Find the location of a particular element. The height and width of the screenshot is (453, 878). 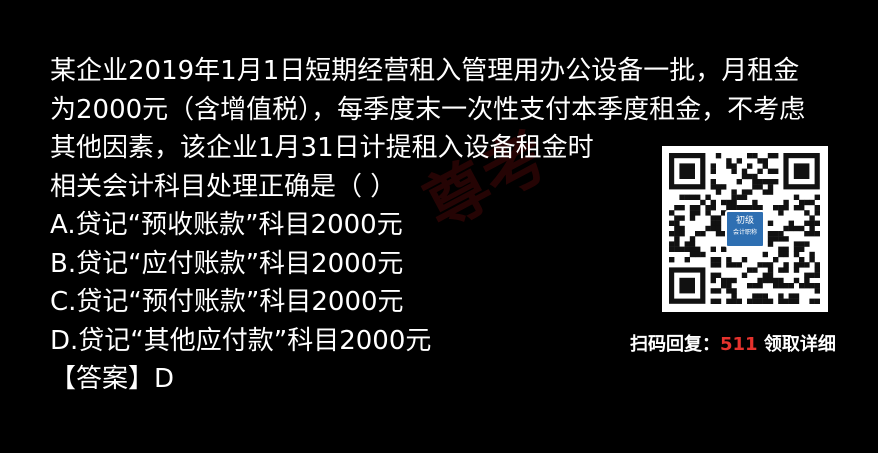

question-line-2: 为2000元（含增值税），每季度末一次性支付本季度租金，不考虑 is located at coordinates (428, 109).